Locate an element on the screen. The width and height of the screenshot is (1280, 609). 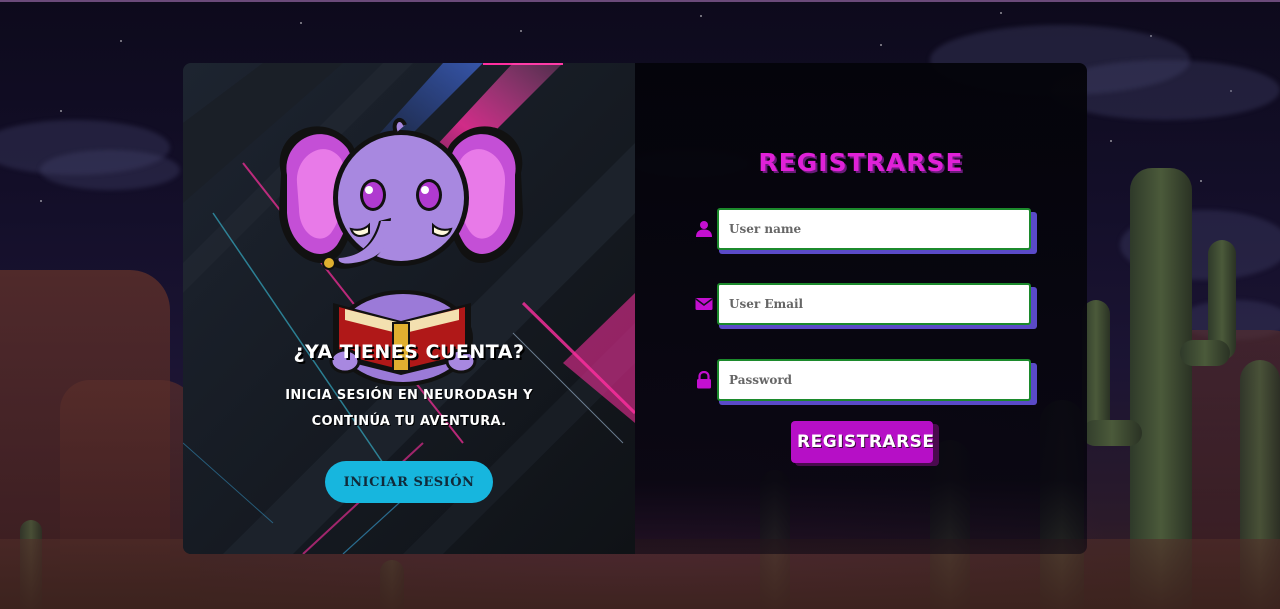
login-promo-title: ¿YA TIENES CUENTA? is located at coordinates (409, 352).